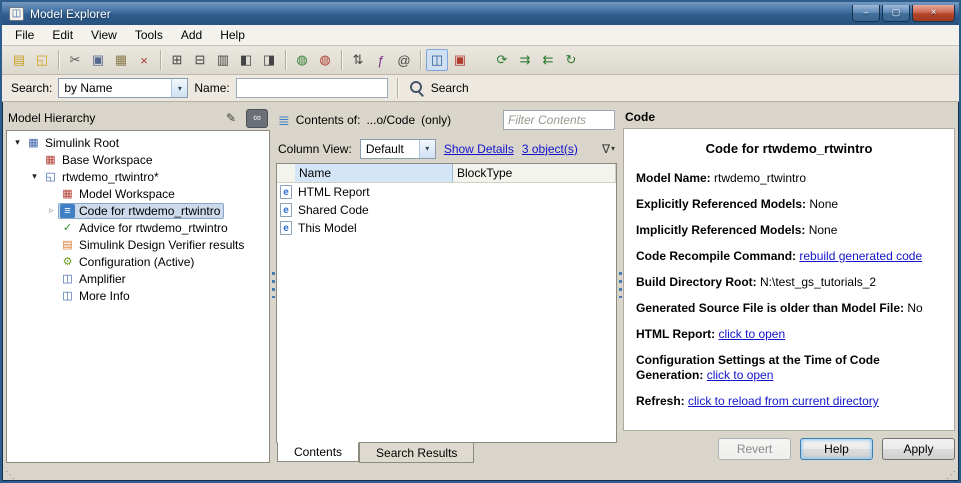 The width and height of the screenshot is (961, 483). Describe the element at coordinates (82, 142) in the screenshot. I see `tree-item-label: Simulink Root` at that location.